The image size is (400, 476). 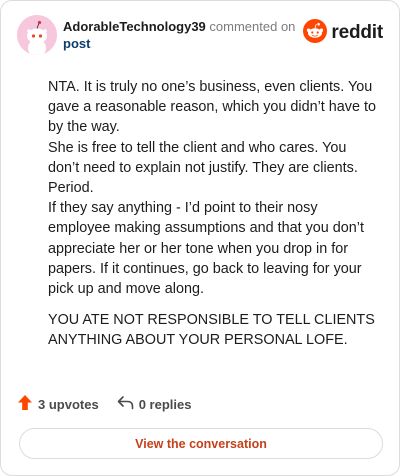 What do you see at coordinates (315, 33) in the screenshot?
I see `reddit-logo-icon` at bounding box center [315, 33].